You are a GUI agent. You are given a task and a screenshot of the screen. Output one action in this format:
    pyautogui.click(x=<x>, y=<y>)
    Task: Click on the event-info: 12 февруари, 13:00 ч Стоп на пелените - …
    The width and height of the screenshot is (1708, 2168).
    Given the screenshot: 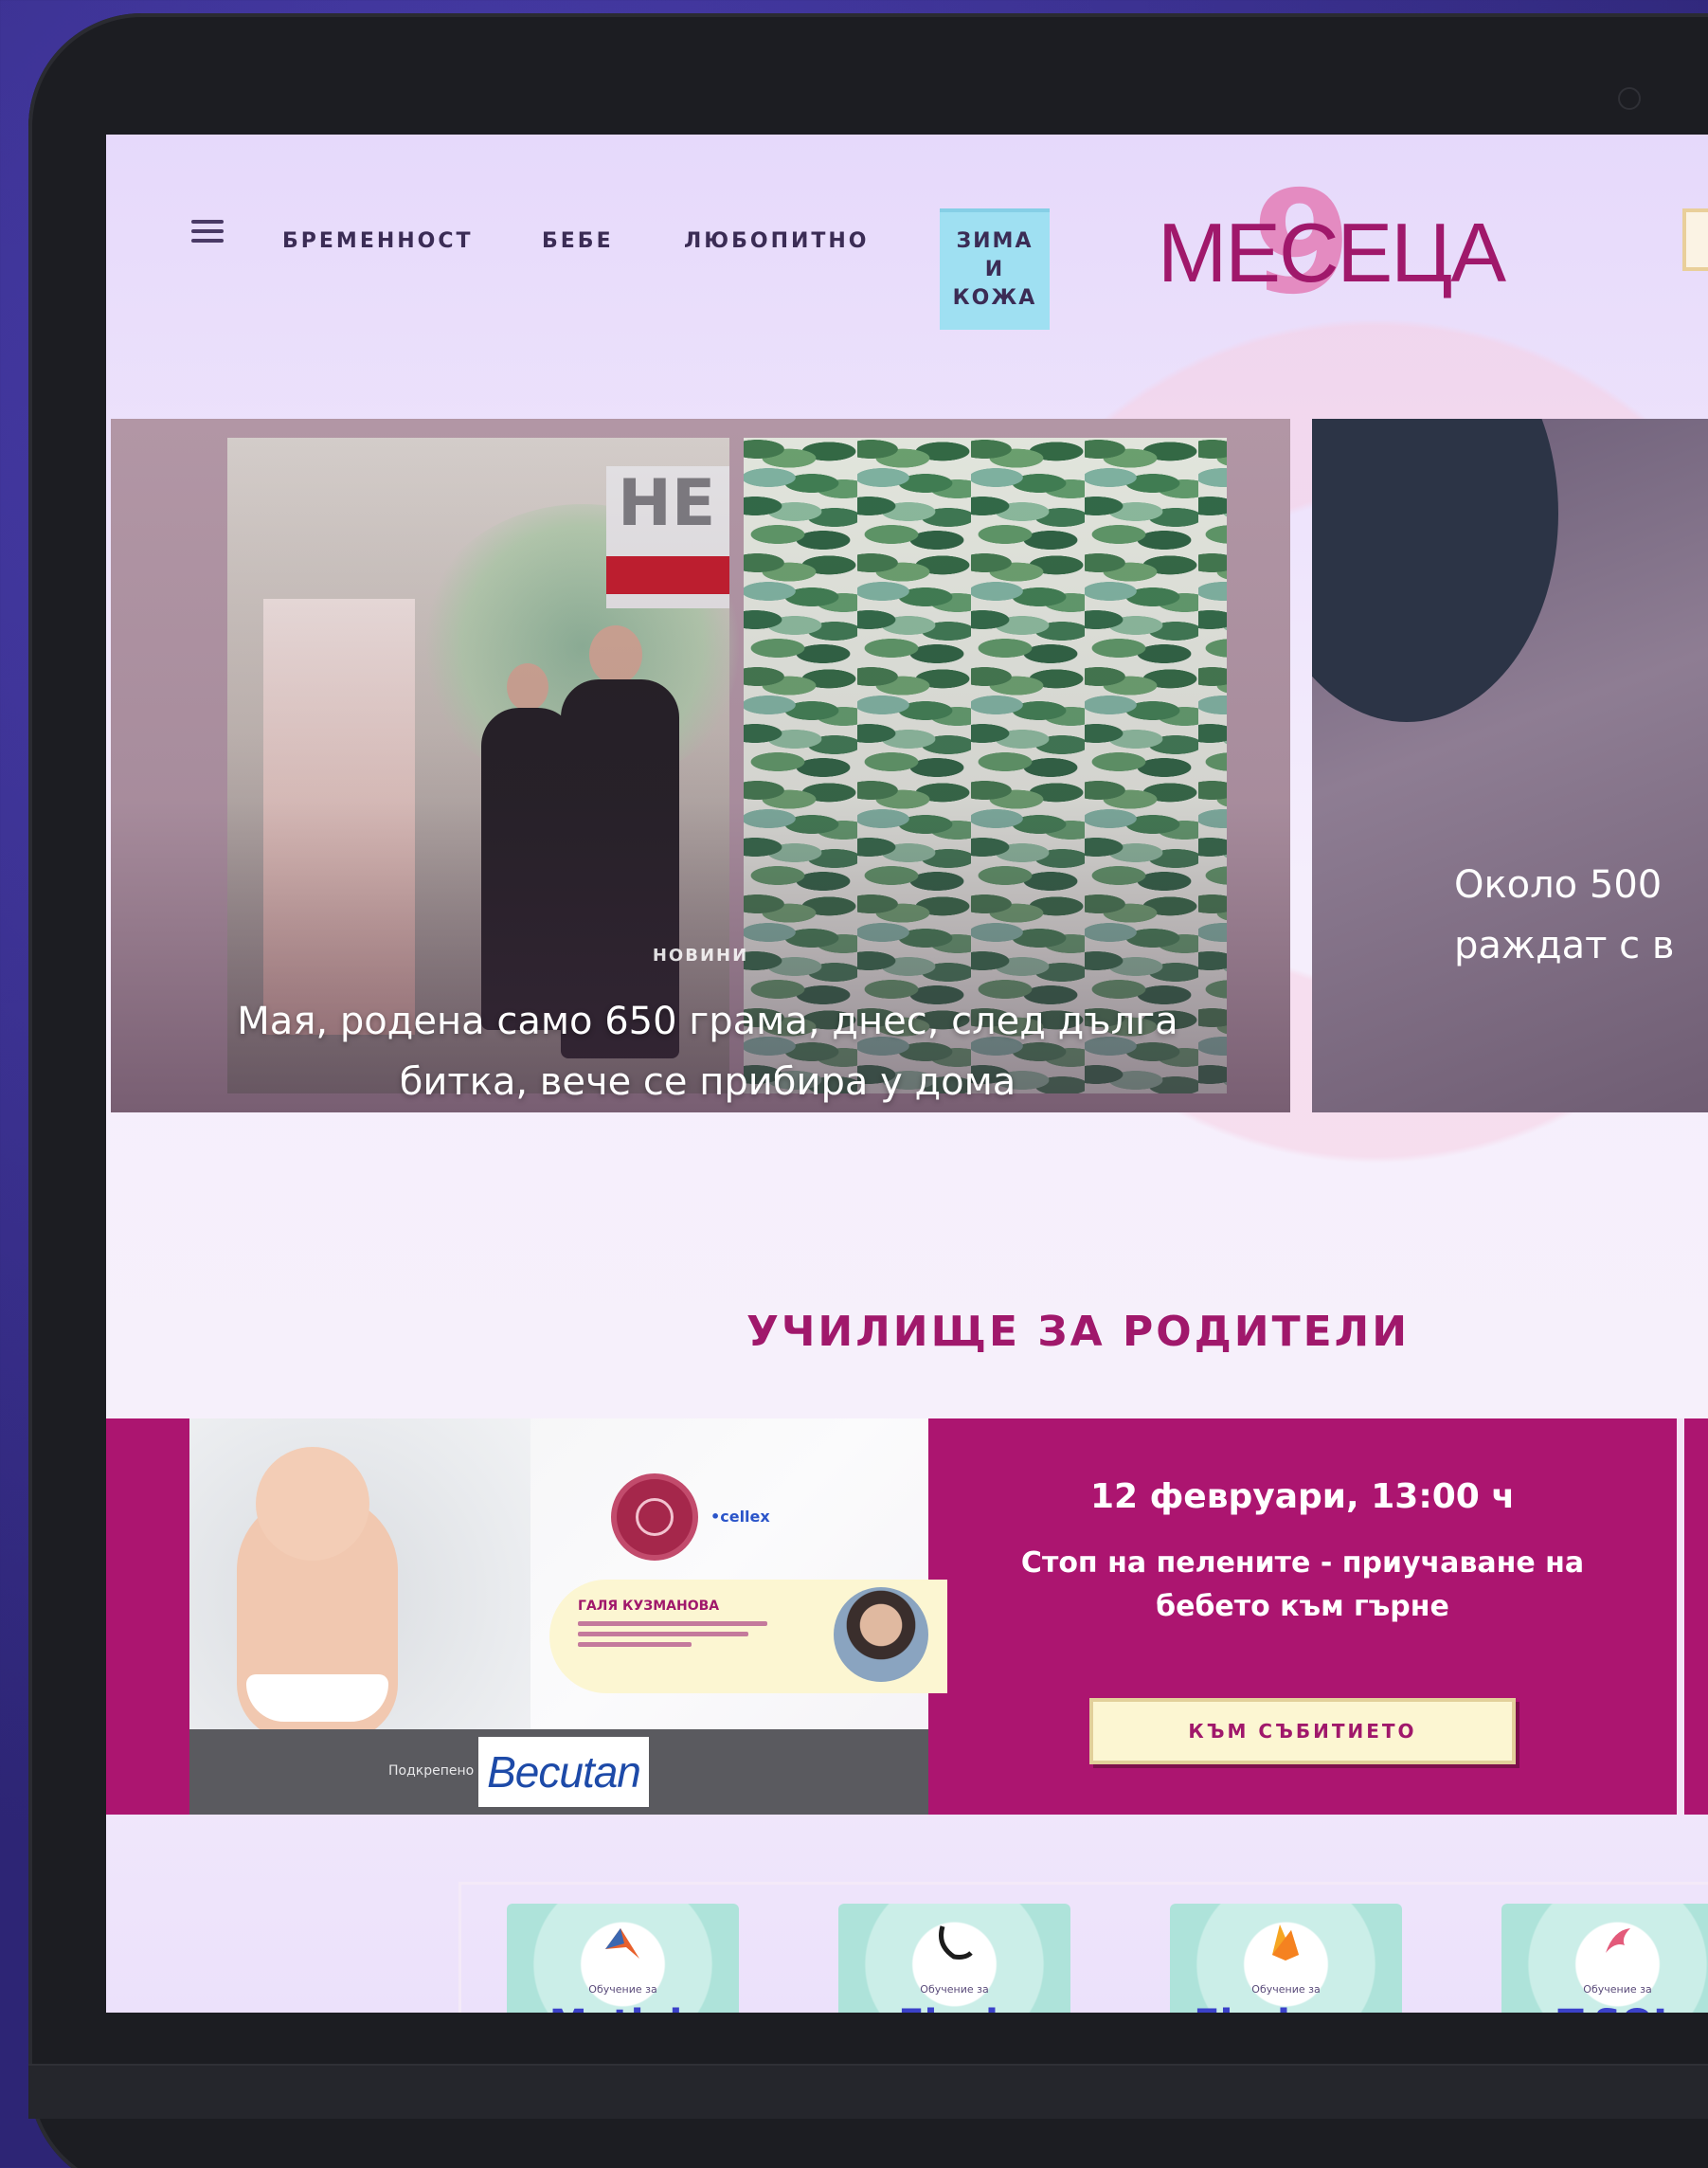 What is the action you would take?
    pyautogui.click(x=1302, y=1616)
    